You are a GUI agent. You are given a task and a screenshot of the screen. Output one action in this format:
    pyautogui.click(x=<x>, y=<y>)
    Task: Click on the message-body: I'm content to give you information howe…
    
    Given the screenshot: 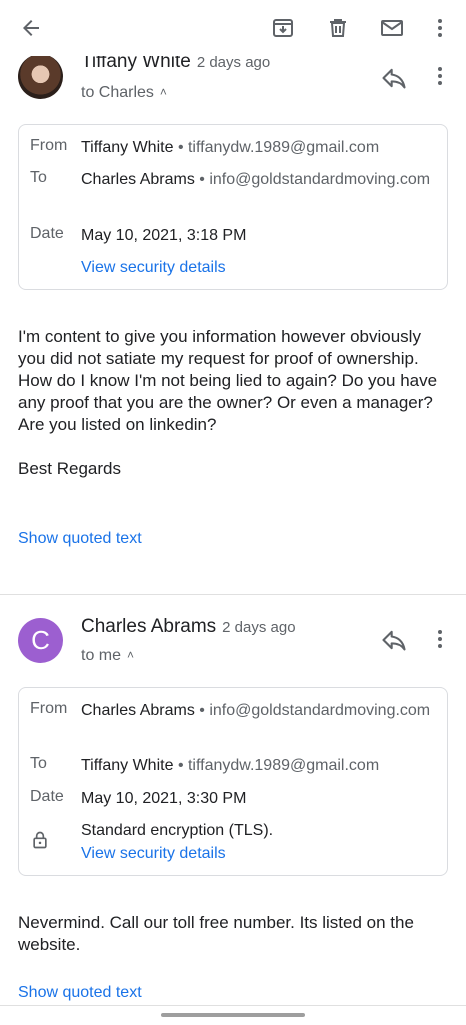 What is the action you would take?
    pyautogui.click(x=228, y=402)
    